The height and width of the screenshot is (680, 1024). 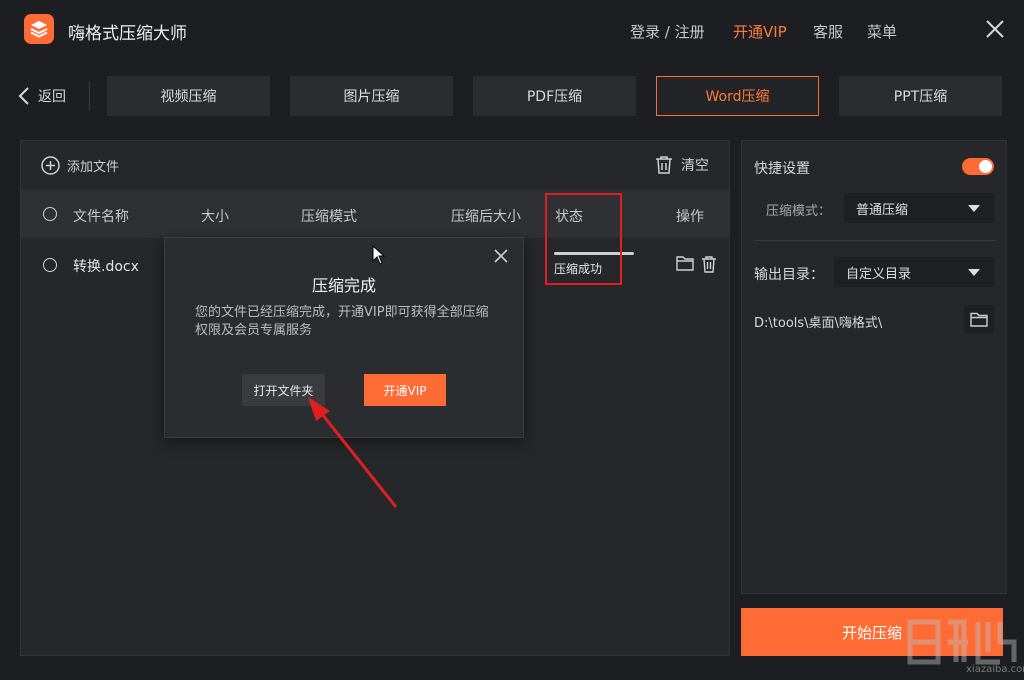 I want to click on tab-ppt-compress: PPT压缩, so click(x=920, y=96).